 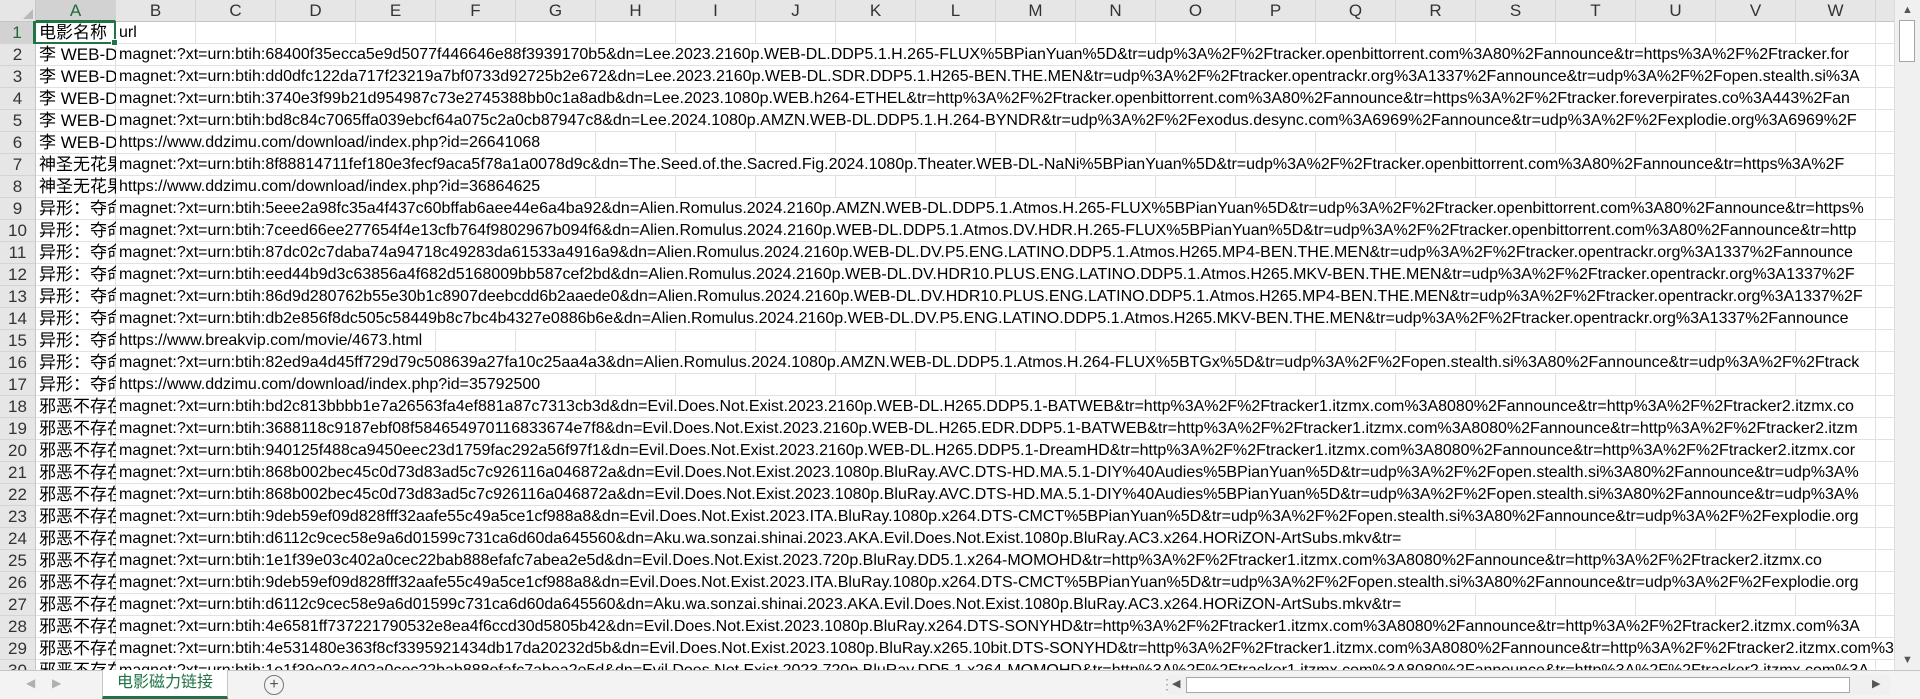 What do you see at coordinates (1907, 335) in the screenshot?
I see `vertical-scrollbar: ▲ ▼` at bounding box center [1907, 335].